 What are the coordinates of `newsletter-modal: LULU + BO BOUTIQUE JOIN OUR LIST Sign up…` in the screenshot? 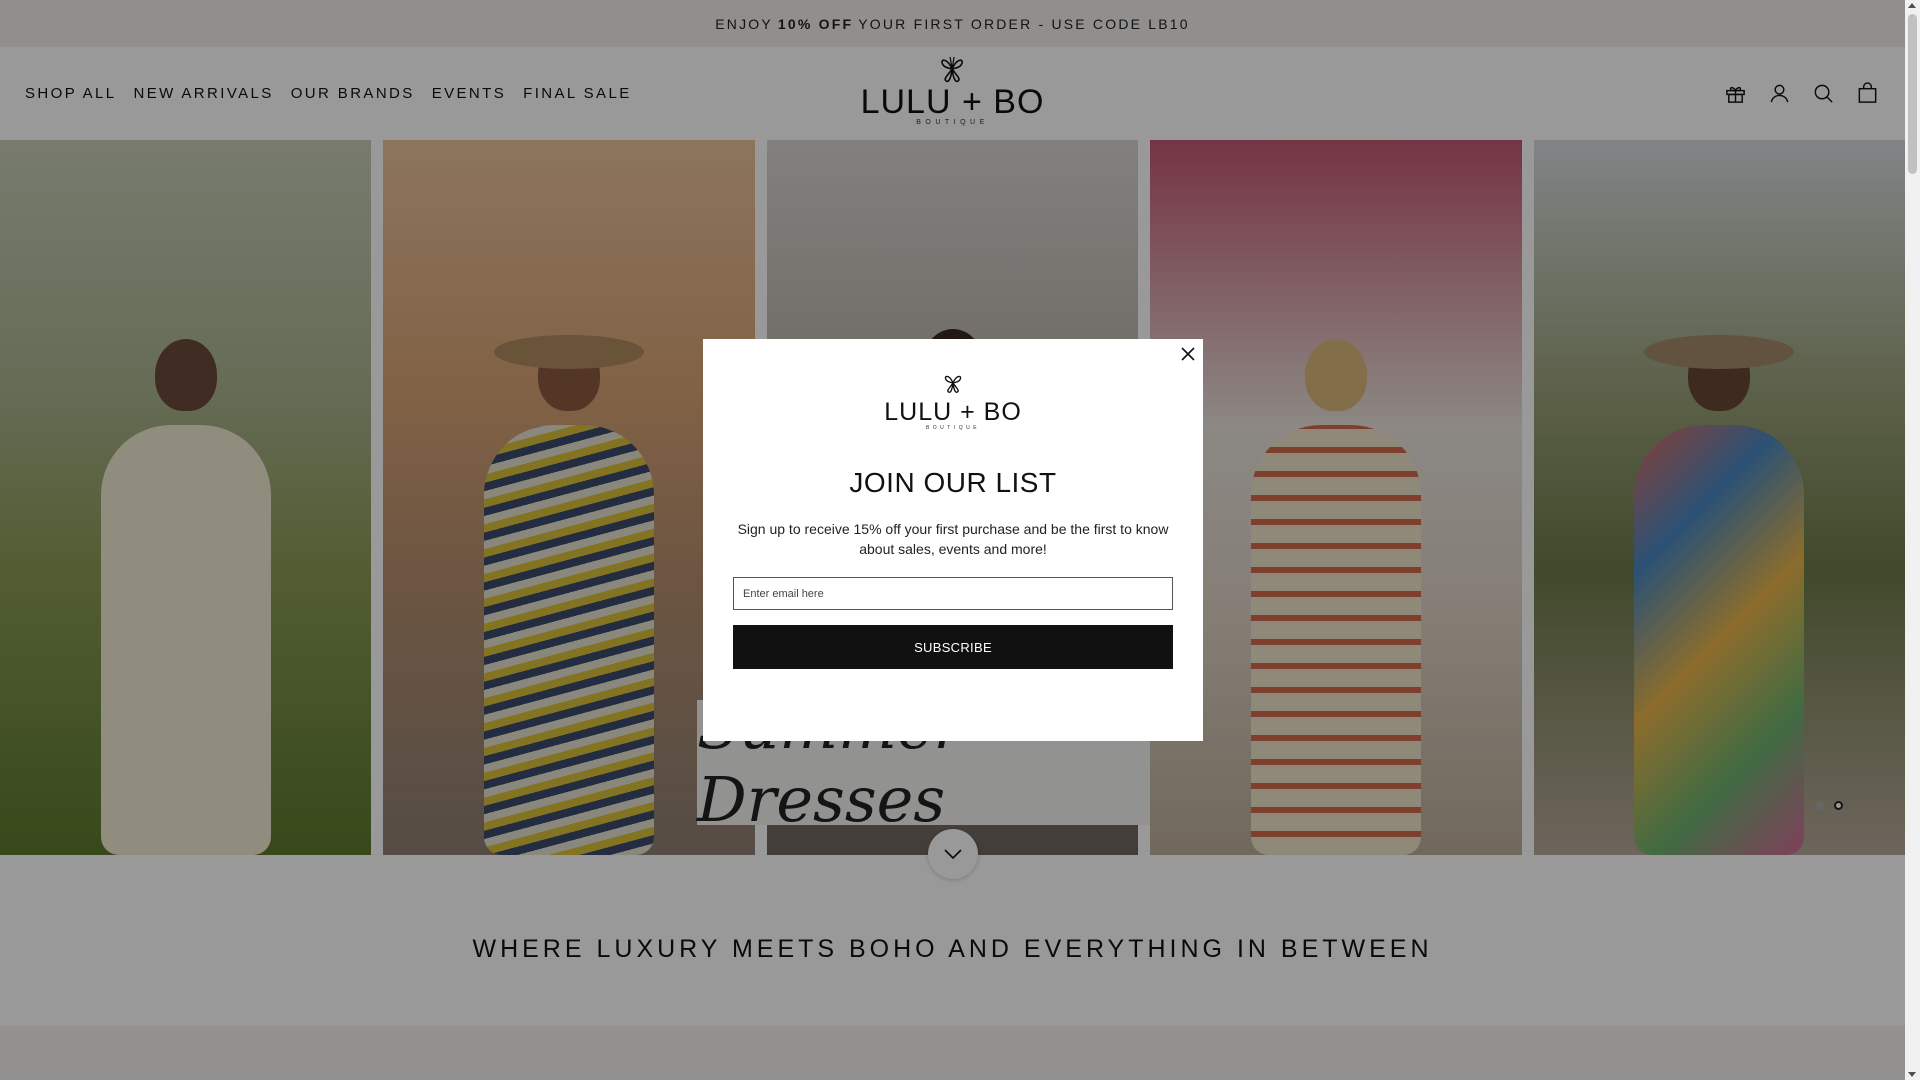 It's located at (953, 540).